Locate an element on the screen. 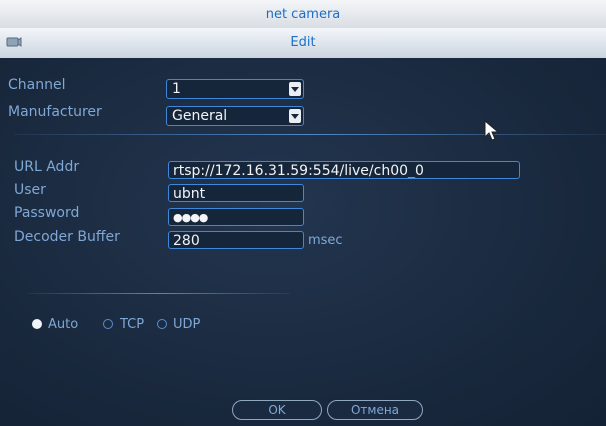 The height and width of the screenshot is (426, 606). window-title: net camera is located at coordinates (303, 14).